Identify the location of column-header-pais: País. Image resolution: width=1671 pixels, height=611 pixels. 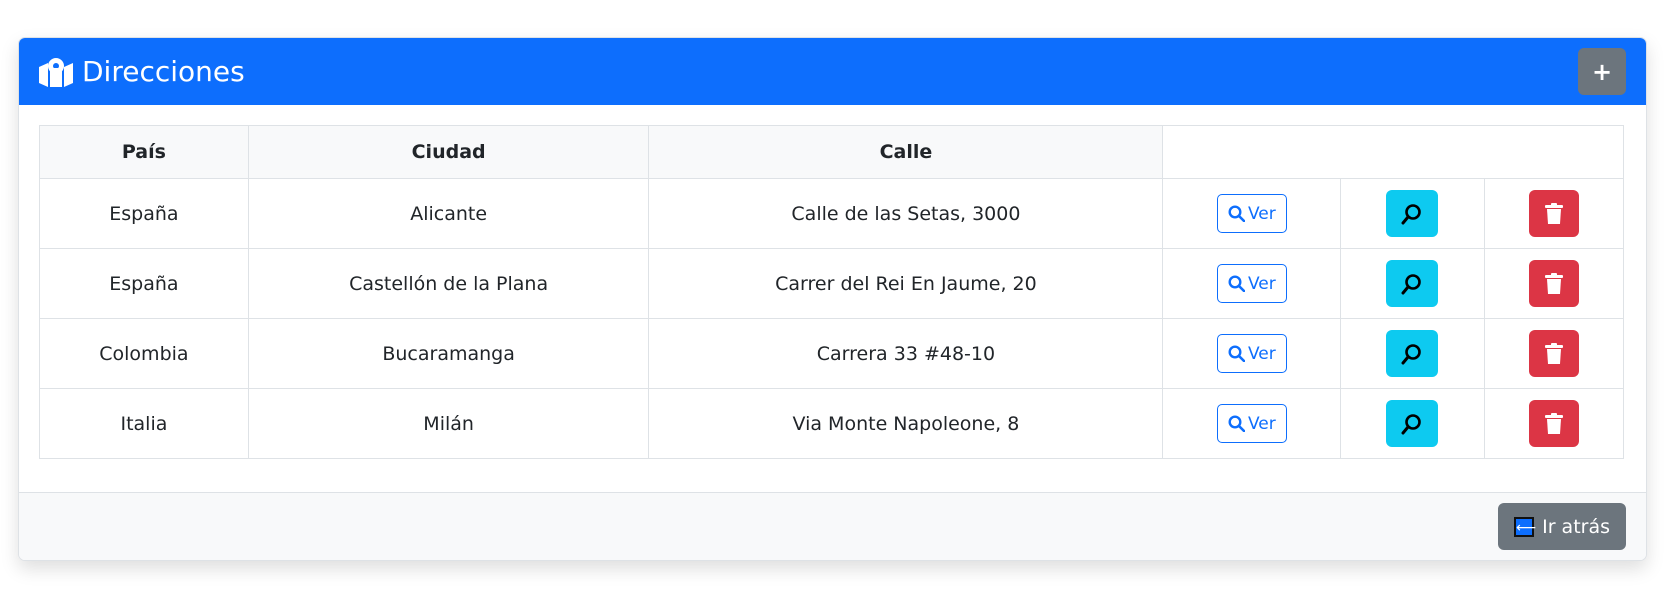
(144, 152).